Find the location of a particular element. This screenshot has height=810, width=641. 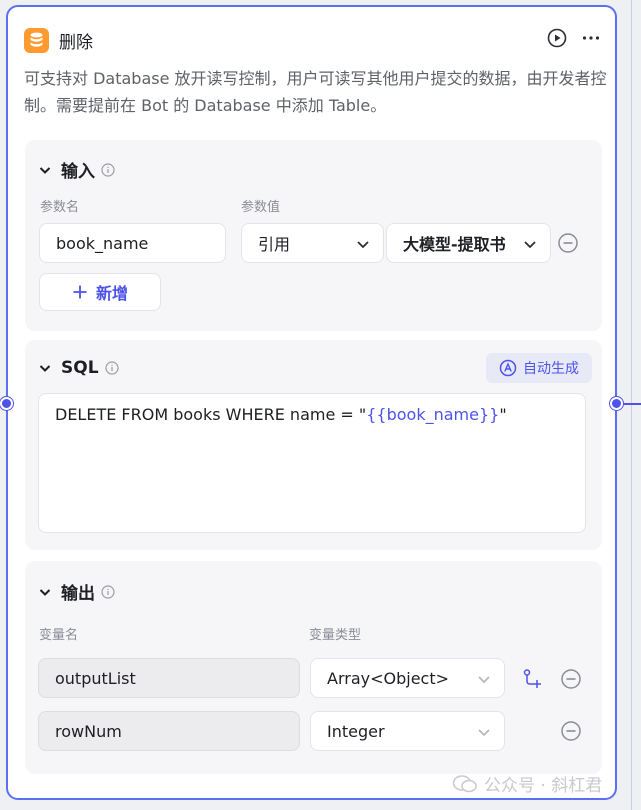

param-source-select: 大模型-提取书 is located at coordinates (468, 243).